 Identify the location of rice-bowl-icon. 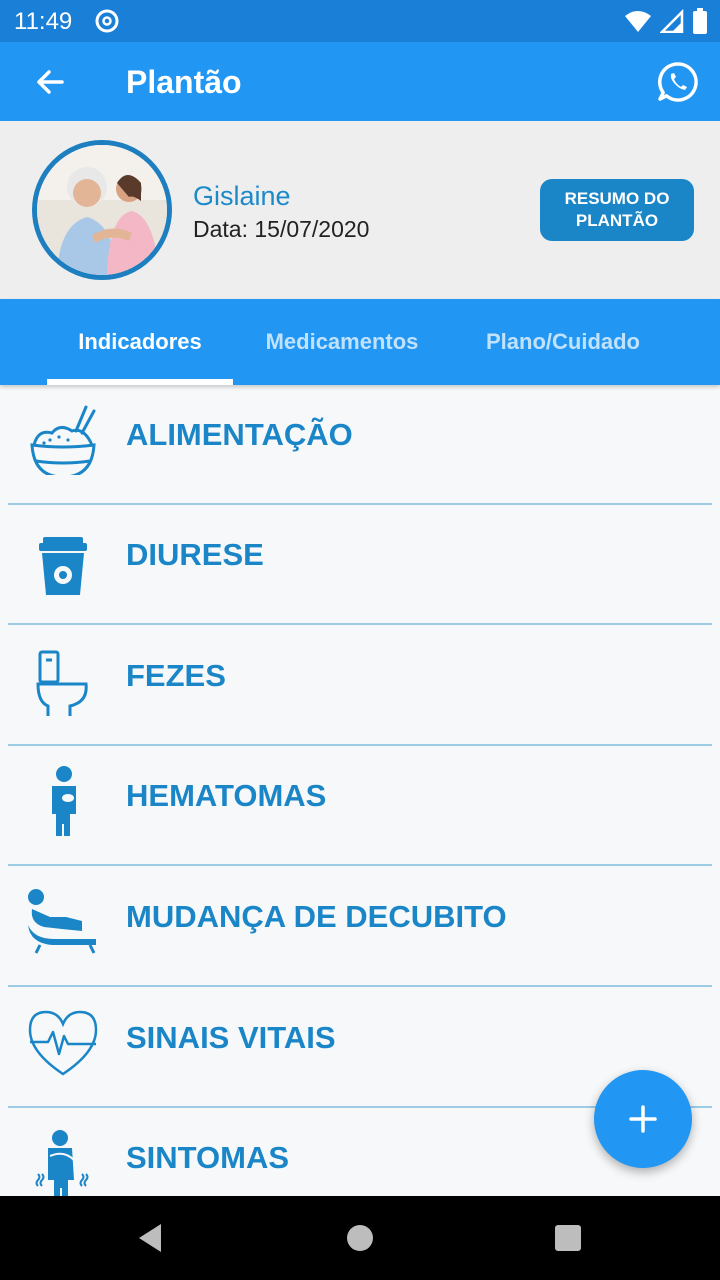
(63, 440).